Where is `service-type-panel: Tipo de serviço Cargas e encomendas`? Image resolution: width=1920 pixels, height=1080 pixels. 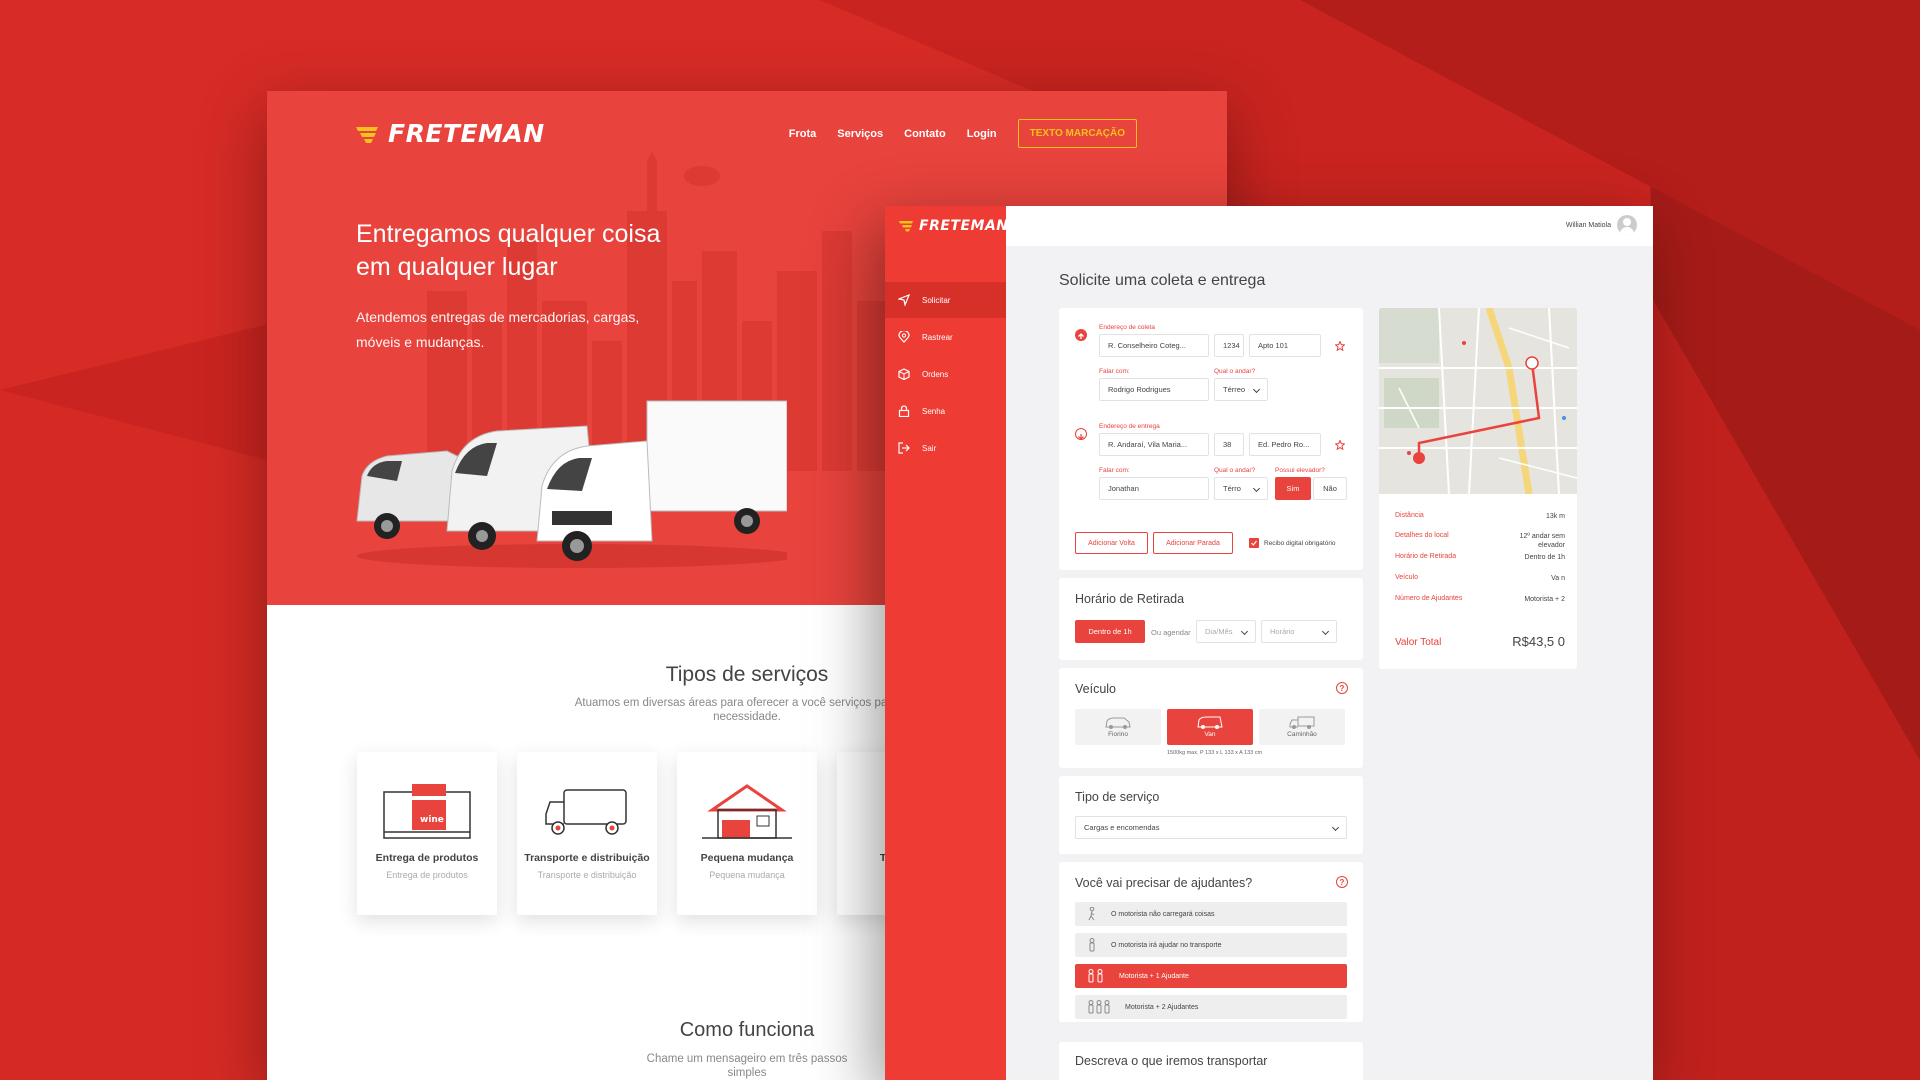
service-type-panel: Tipo de serviço Cargas e encomendas is located at coordinates (1211, 815).